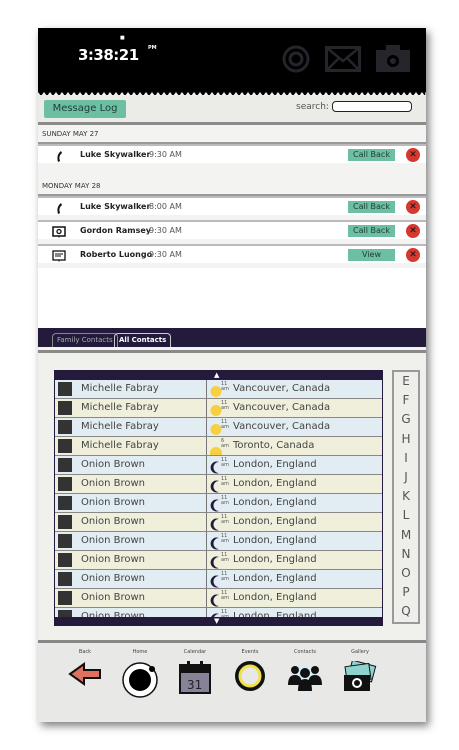 The image size is (459, 750). Describe the element at coordinates (406, 592) in the screenshot. I see `alpha-letter-p: P` at that location.